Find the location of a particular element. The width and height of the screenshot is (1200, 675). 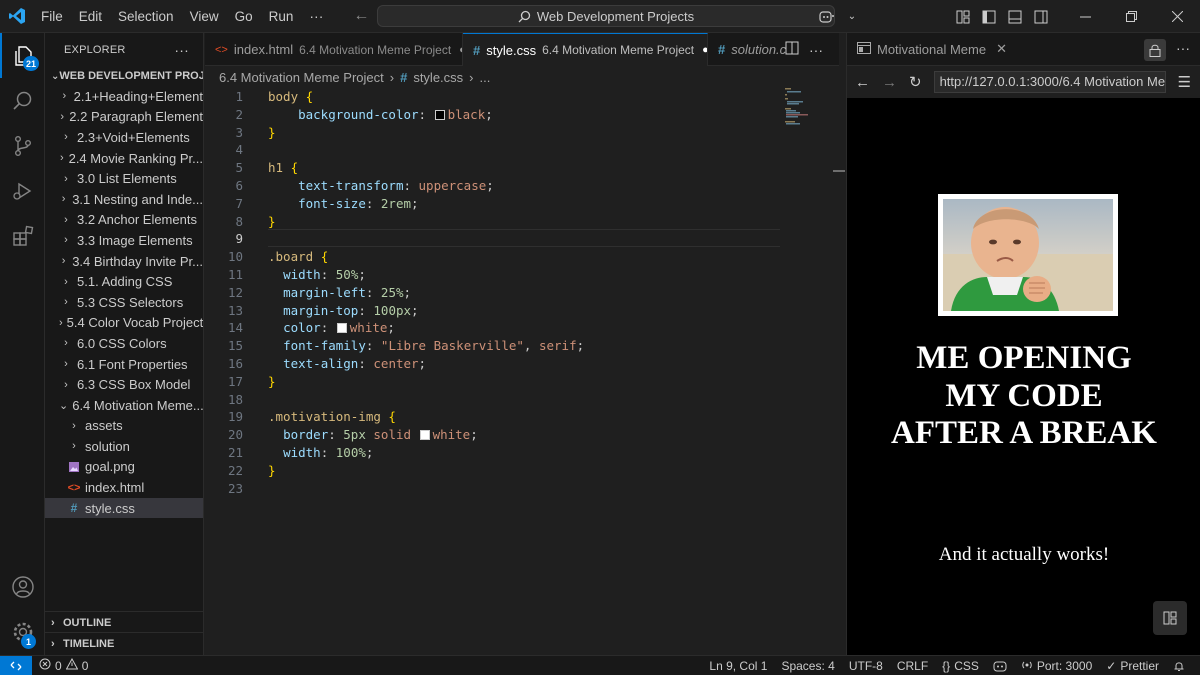

scrollbar-marker is located at coordinates (839, 171).